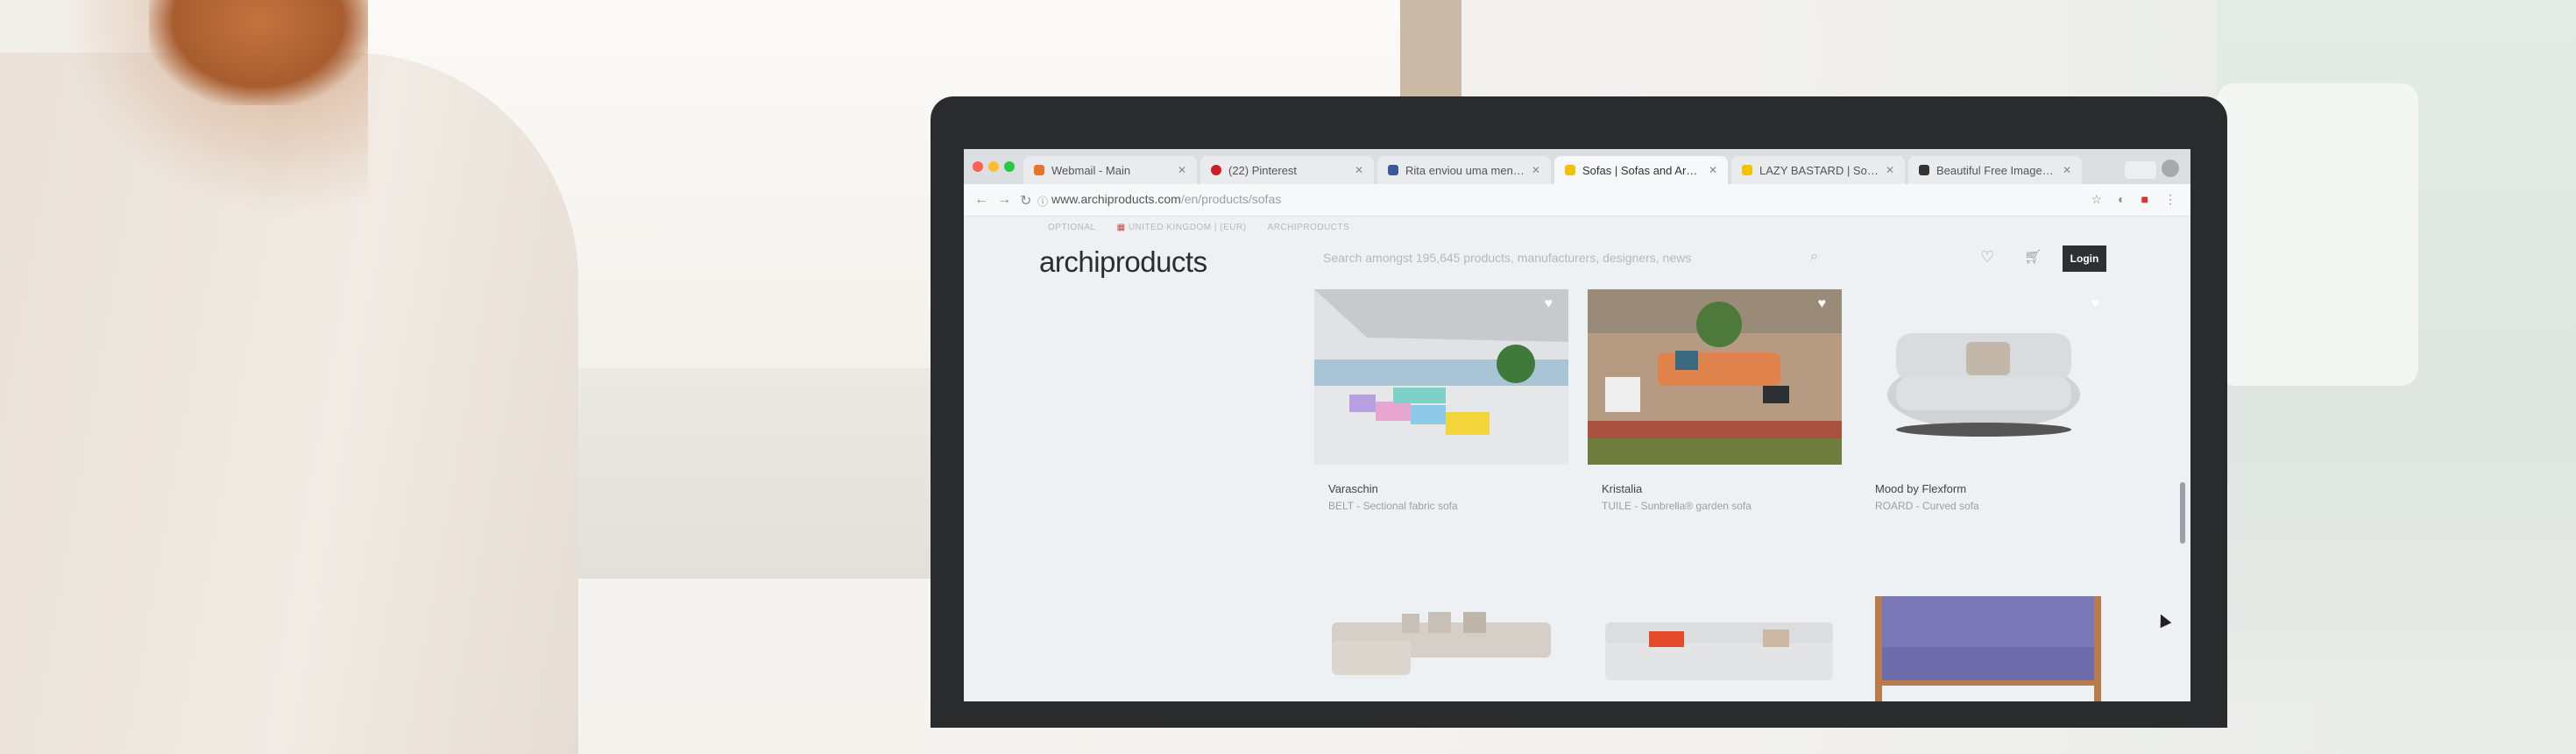 This screenshot has width=2576, height=754. What do you see at coordinates (2134, 199) in the screenshot?
I see `toolbar-icons: ☆ ◐ ■ ⋮` at bounding box center [2134, 199].